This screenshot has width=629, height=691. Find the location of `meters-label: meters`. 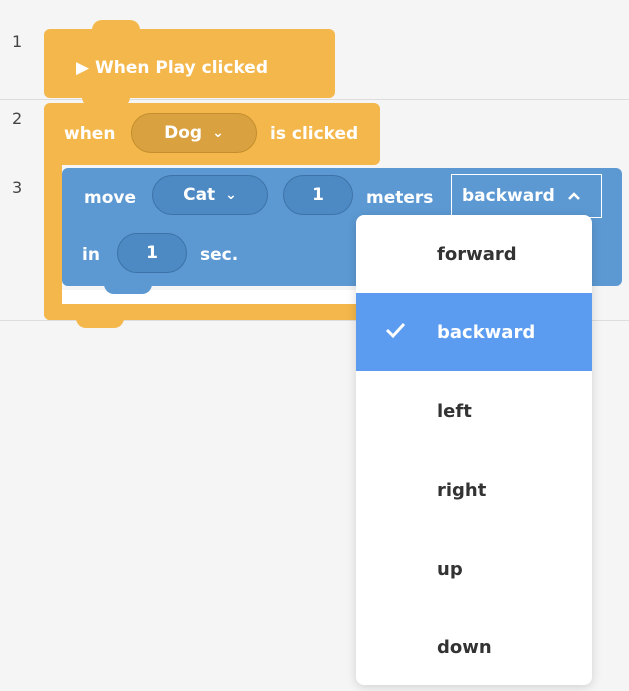

meters-label: meters is located at coordinates (400, 198).